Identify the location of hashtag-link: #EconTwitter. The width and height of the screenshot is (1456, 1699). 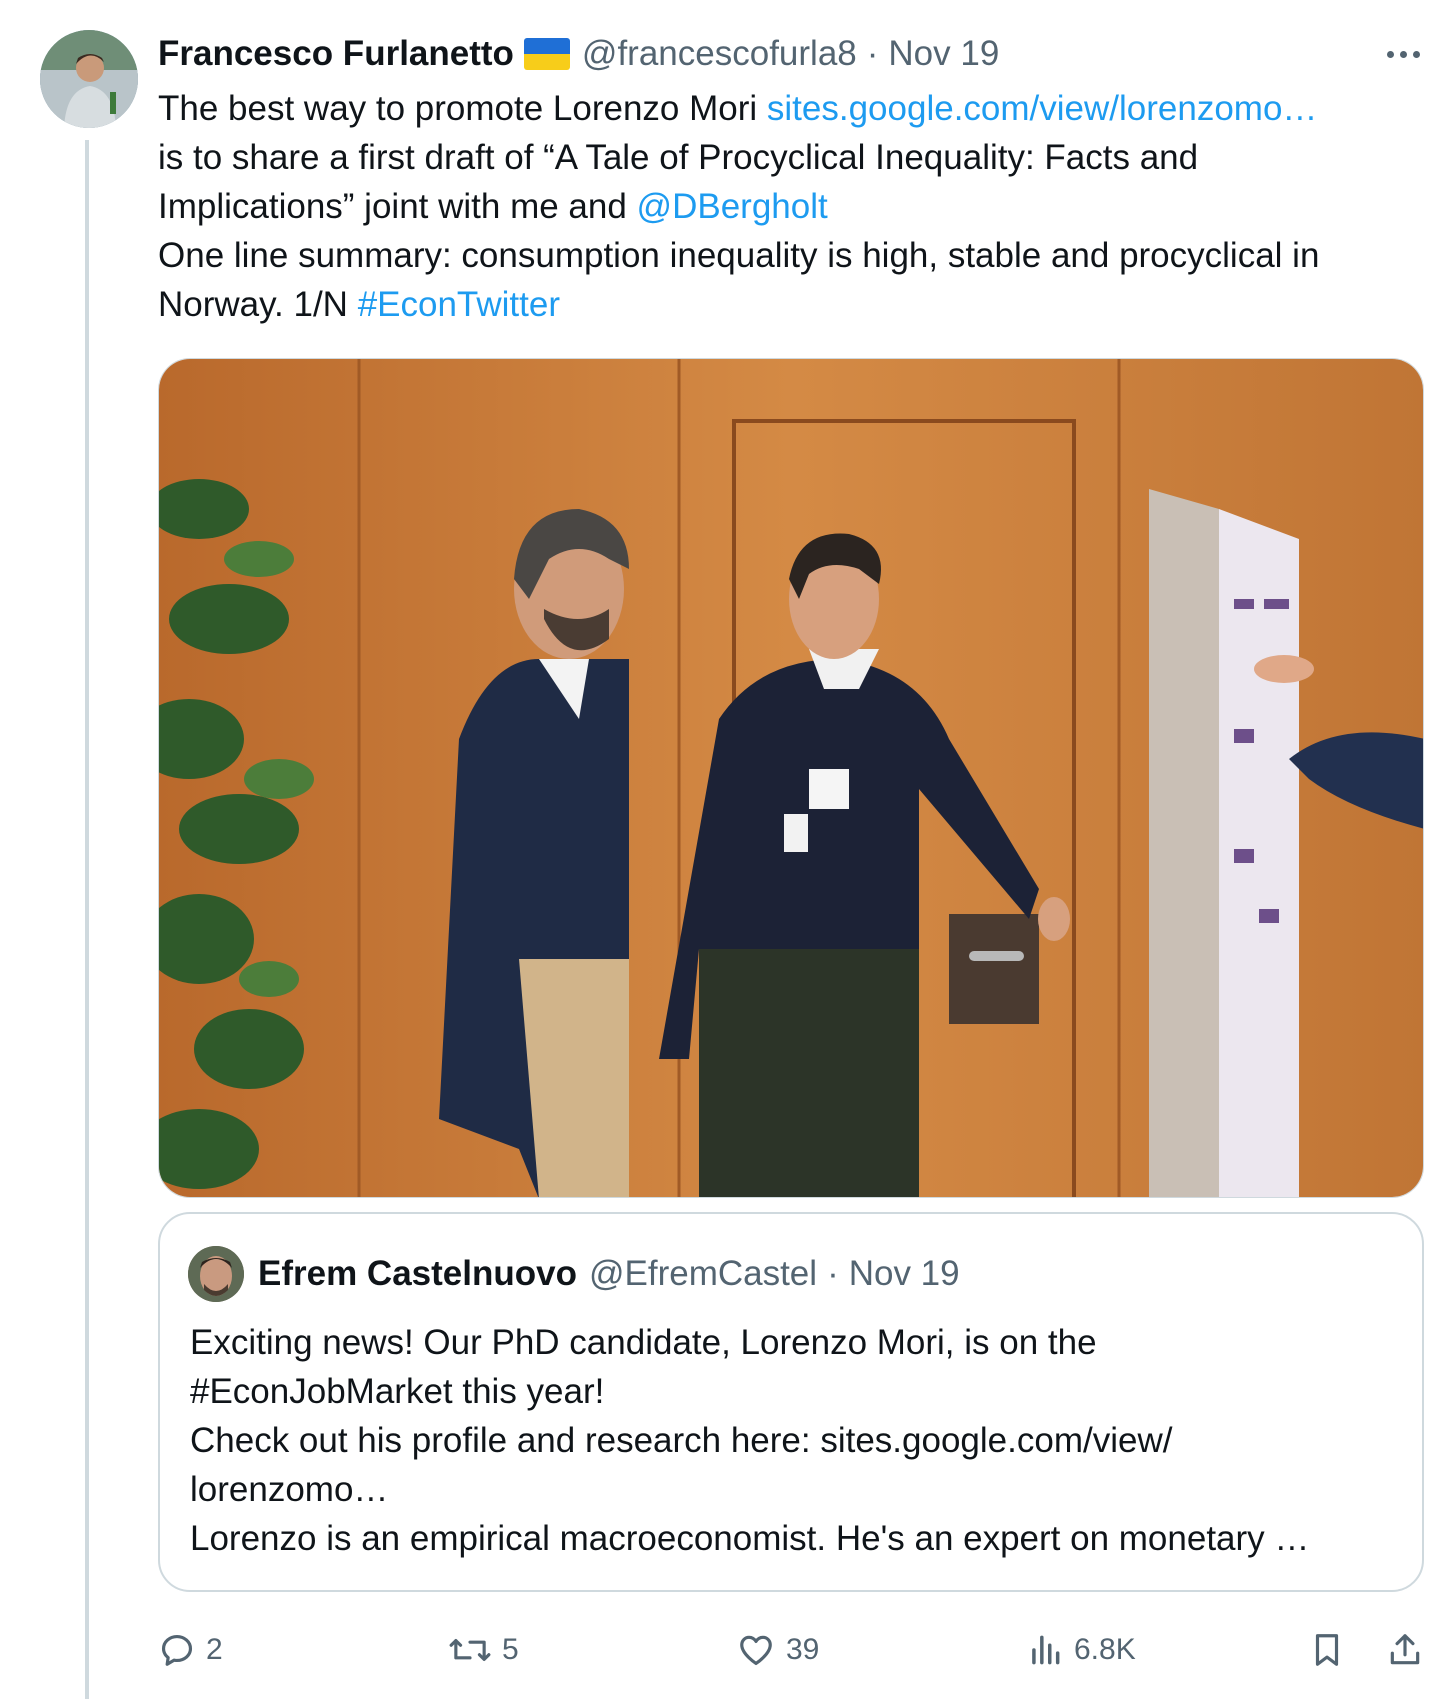
(459, 304).